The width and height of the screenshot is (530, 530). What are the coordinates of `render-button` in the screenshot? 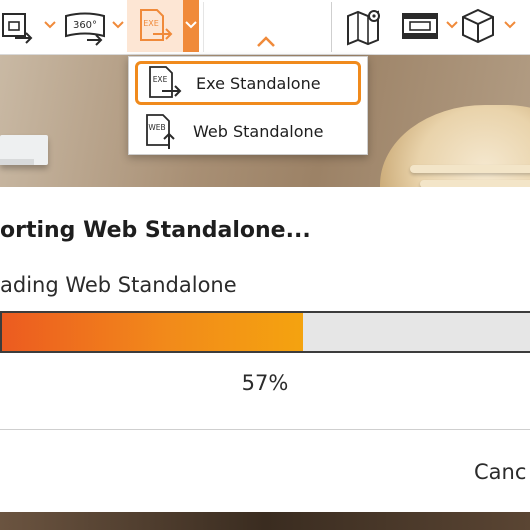 It's located at (420, 26).